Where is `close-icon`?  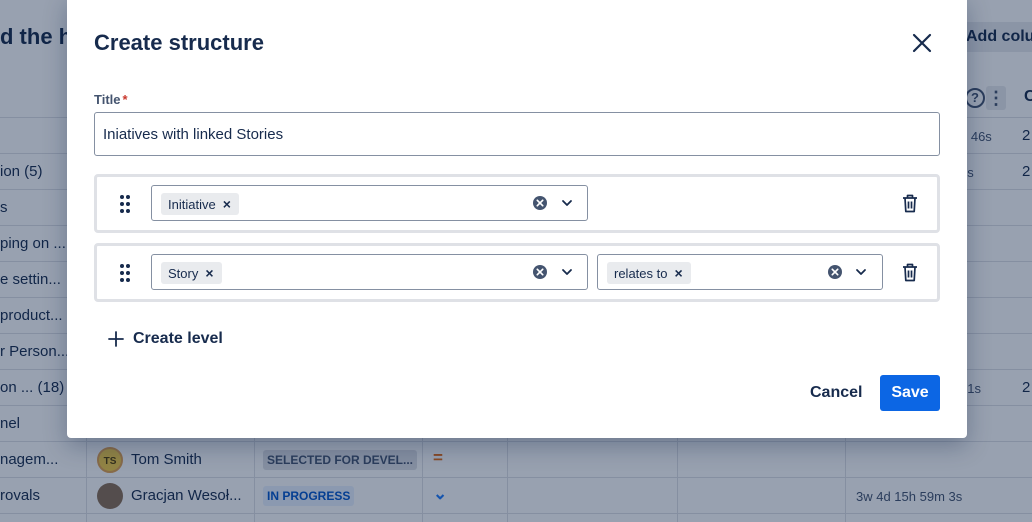 close-icon is located at coordinates (922, 43).